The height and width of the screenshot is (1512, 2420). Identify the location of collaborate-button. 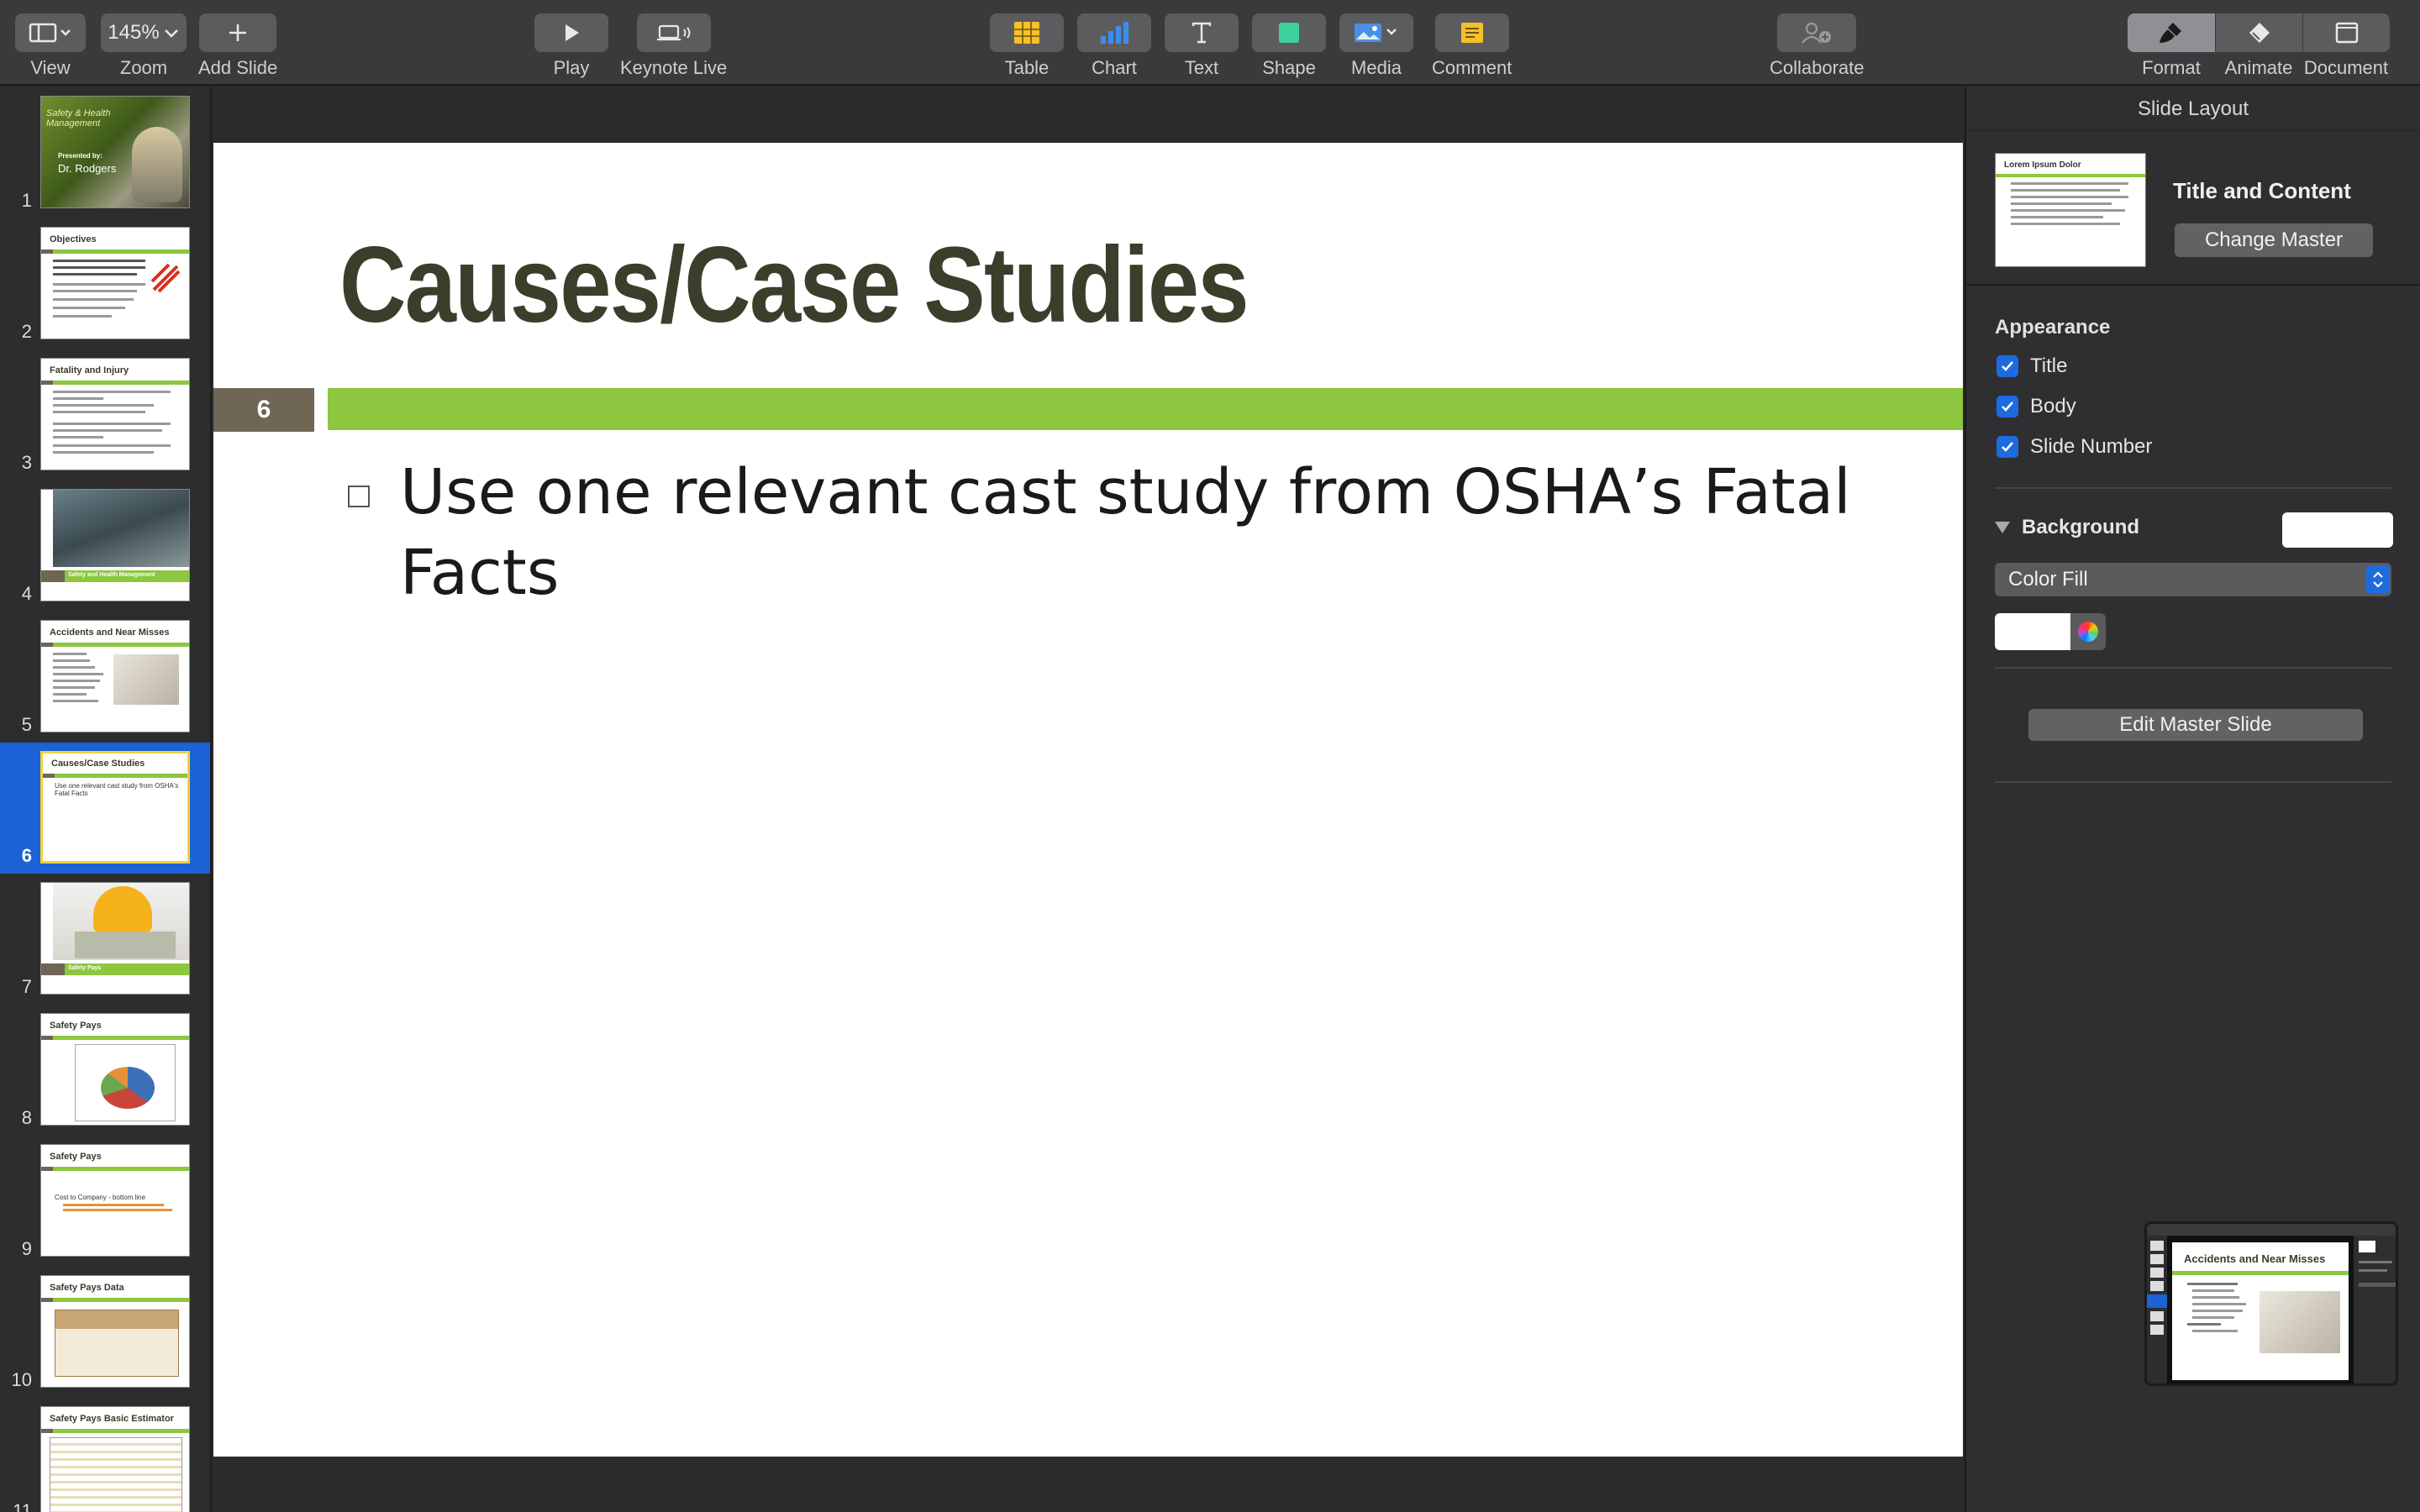
(1817, 32).